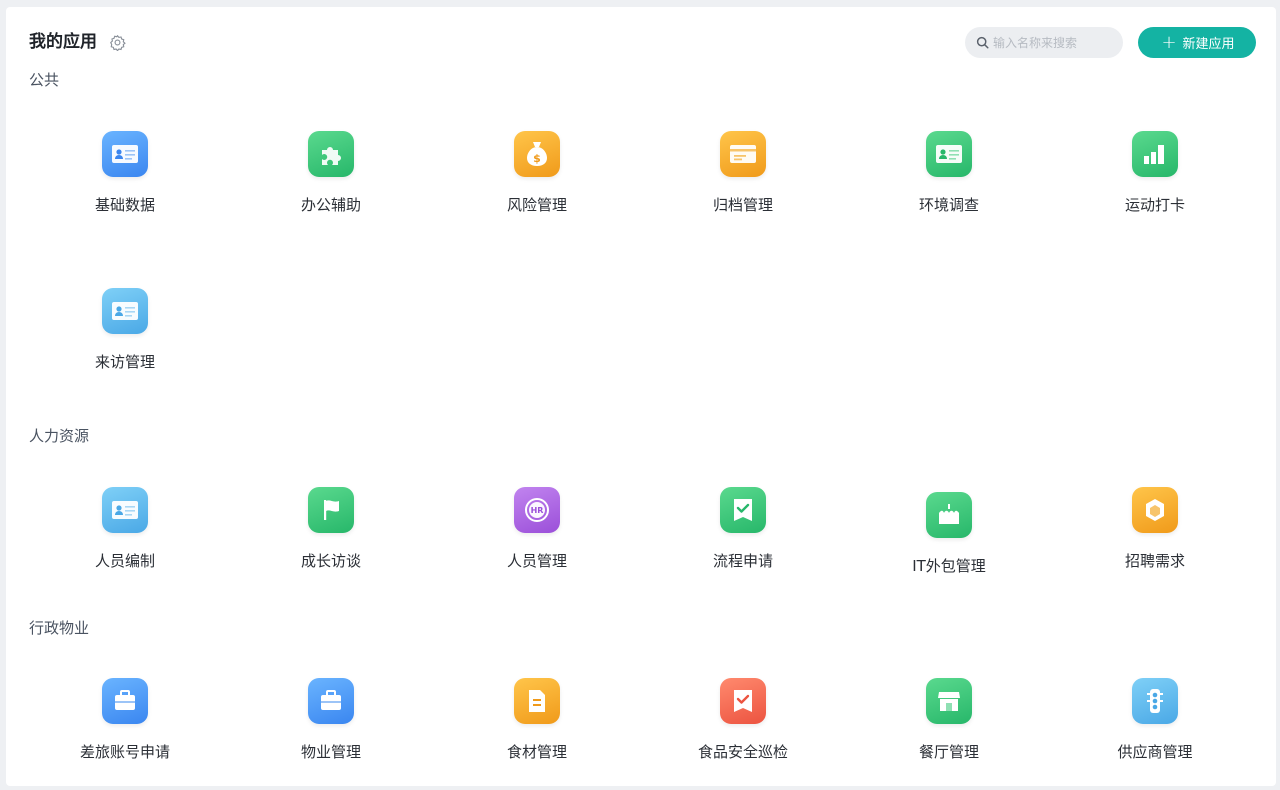  I want to click on app-label: 成长访谈, so click(330, 561).